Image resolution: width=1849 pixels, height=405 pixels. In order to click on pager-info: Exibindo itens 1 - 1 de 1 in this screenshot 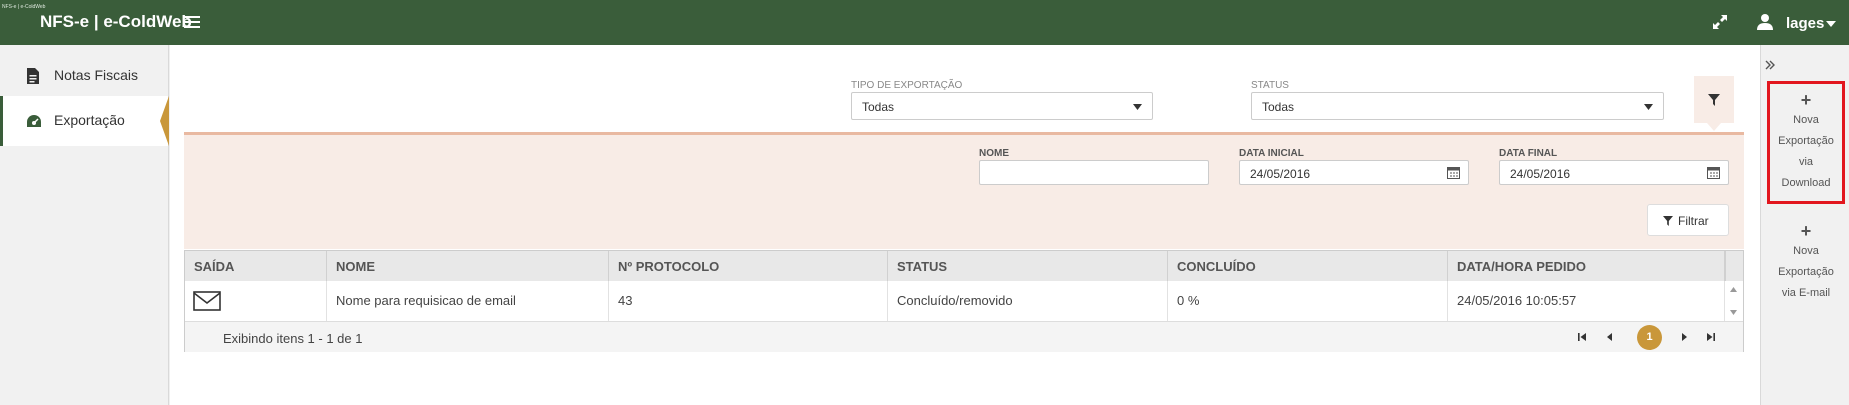, I will do `click(293, 338)`.